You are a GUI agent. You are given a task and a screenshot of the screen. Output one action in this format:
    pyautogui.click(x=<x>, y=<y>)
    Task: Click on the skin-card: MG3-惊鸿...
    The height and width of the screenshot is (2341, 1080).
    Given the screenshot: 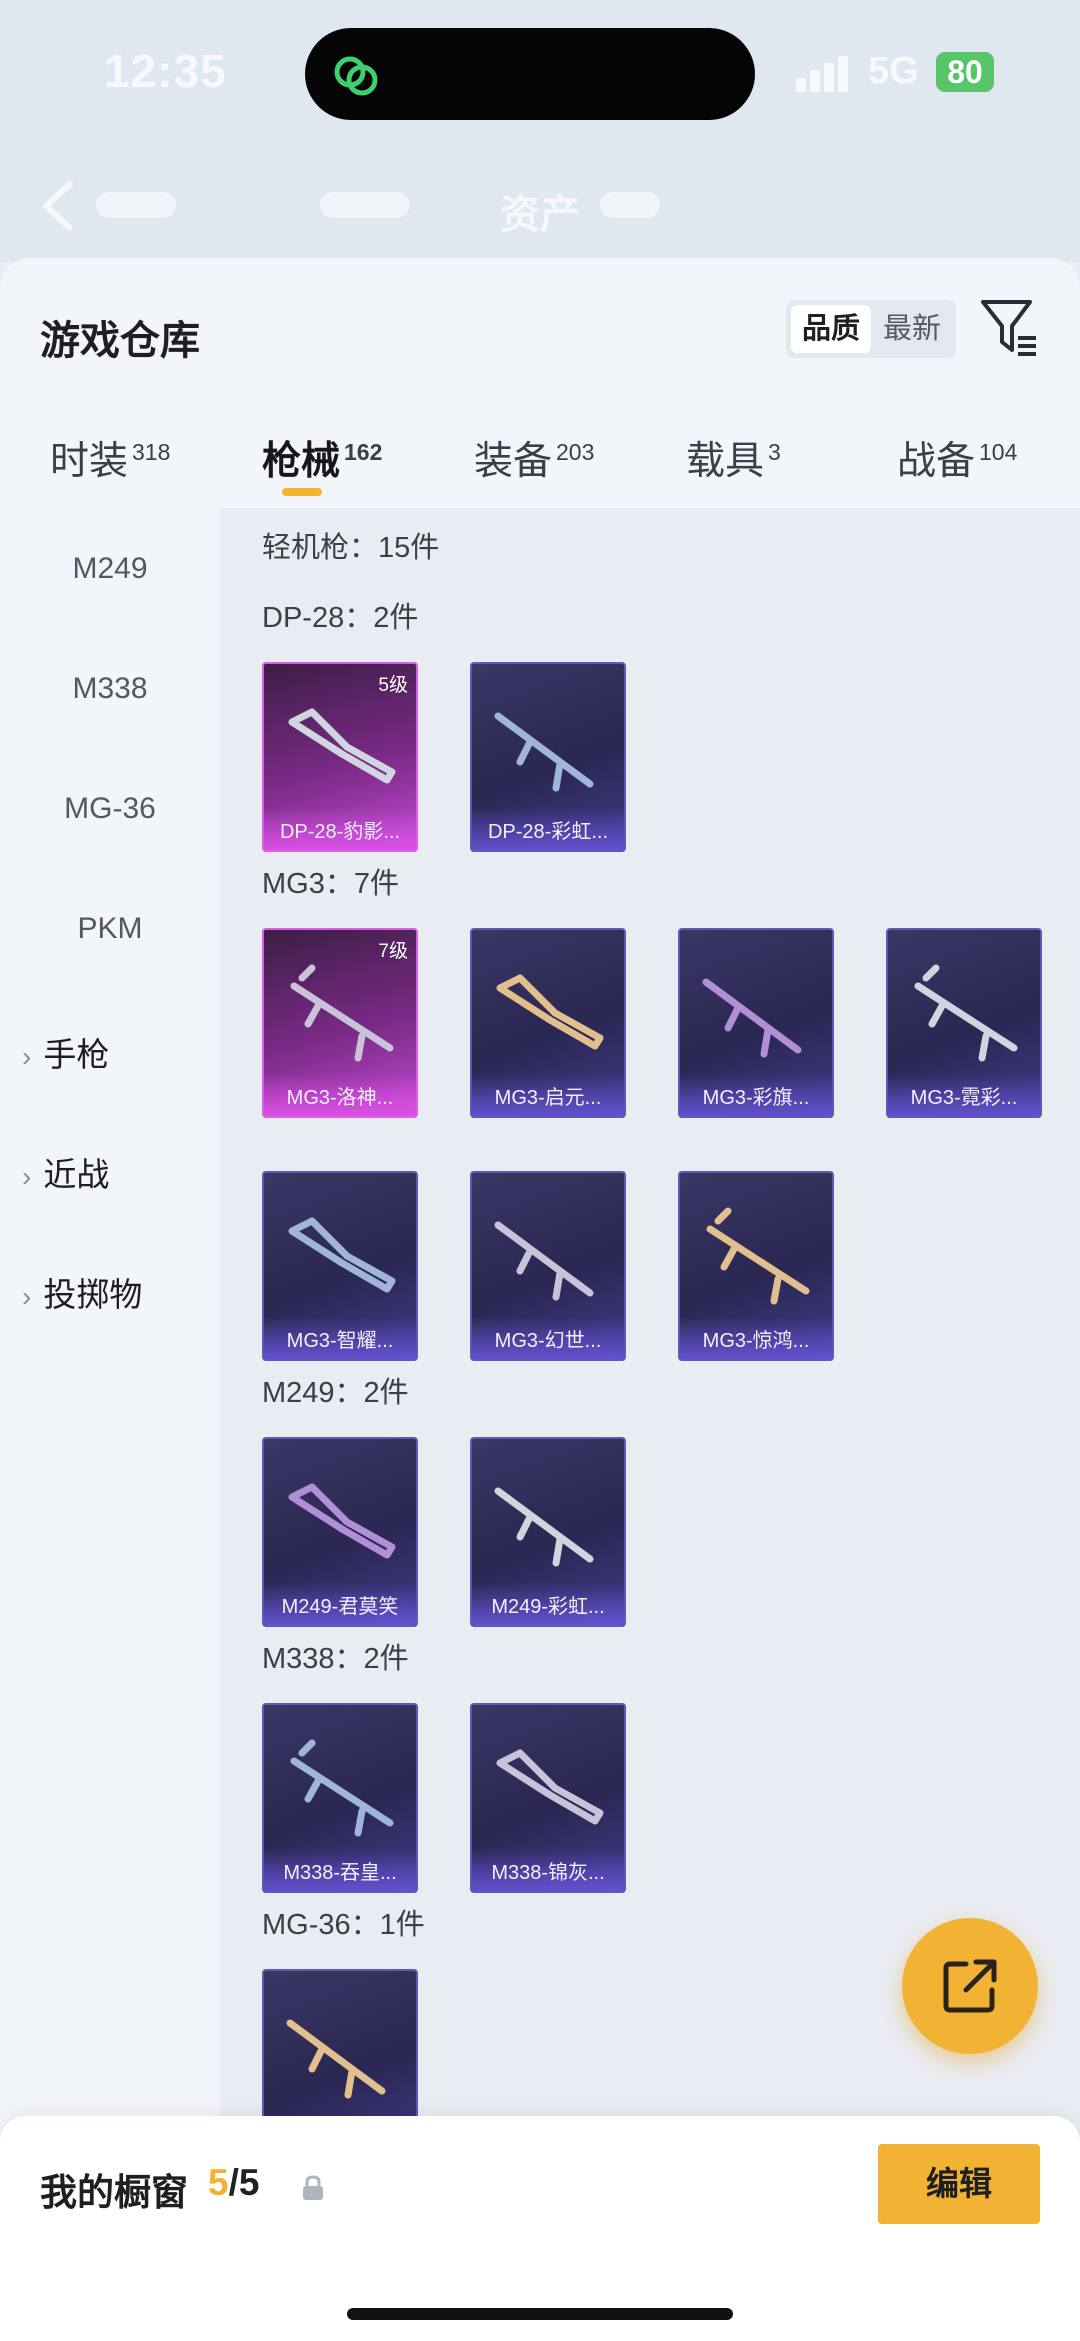 What is the action you would take?
    pyautogui.click(x=756, y=1266)
    